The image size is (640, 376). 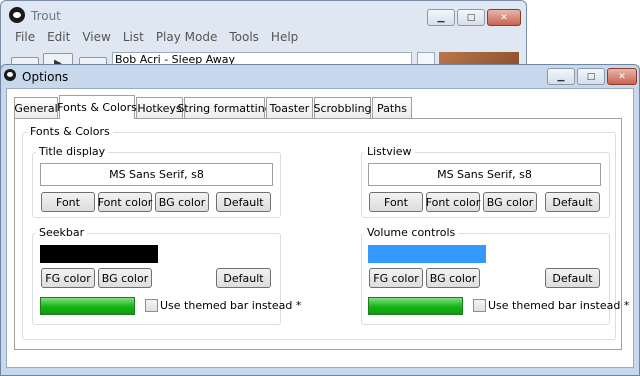 I want to click on tab-toaster: Toaster, so click(x=289, y=107).